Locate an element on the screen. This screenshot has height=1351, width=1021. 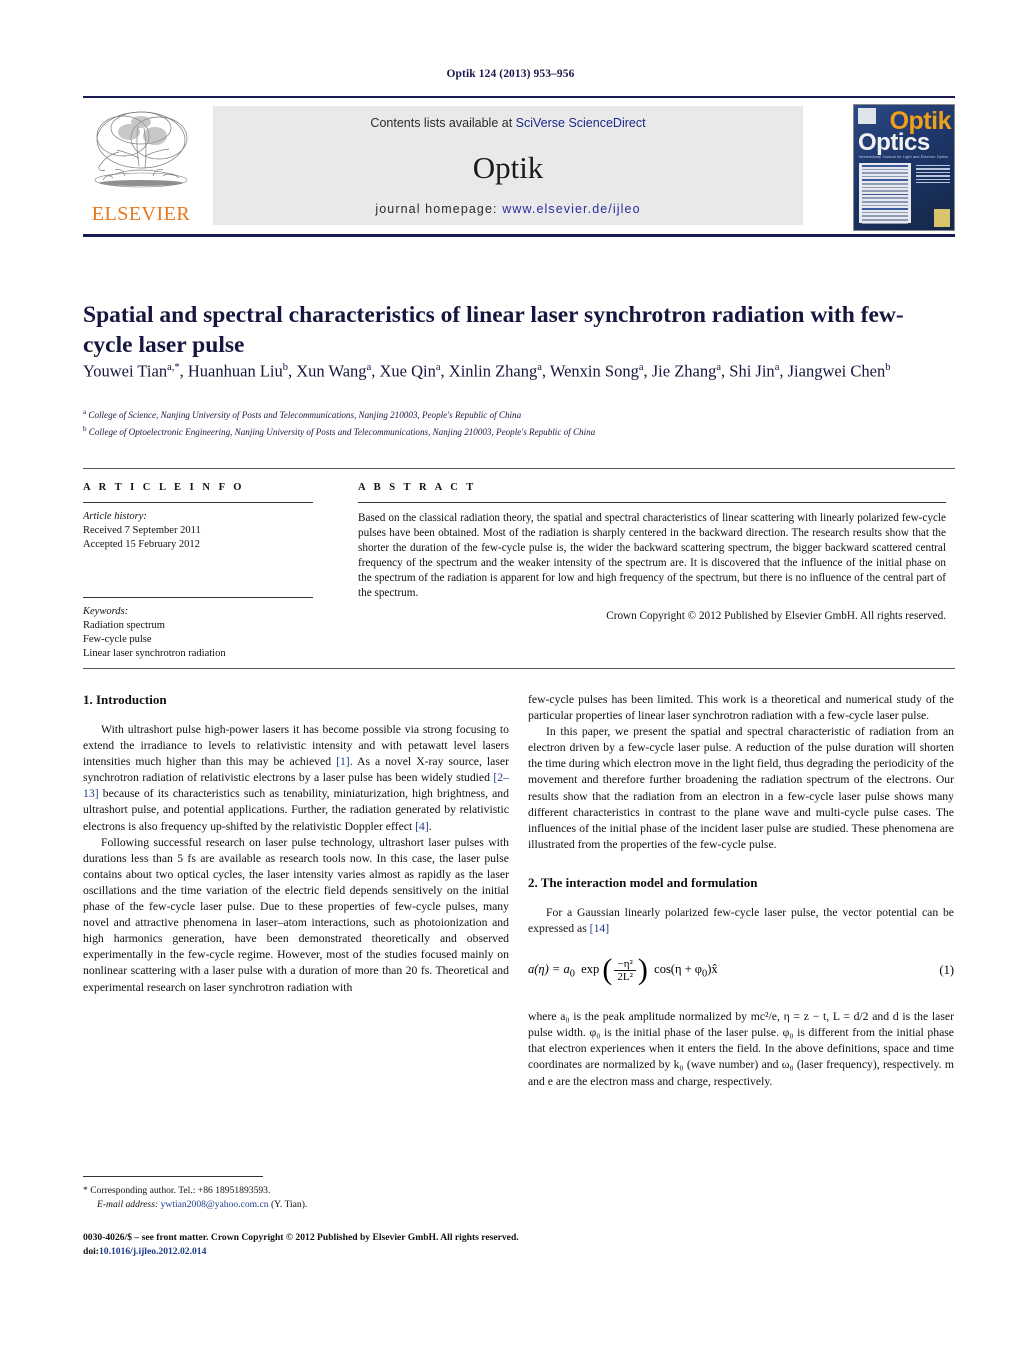
elsevier-logo: ELSEVIER is located at coordinates (141, 166).